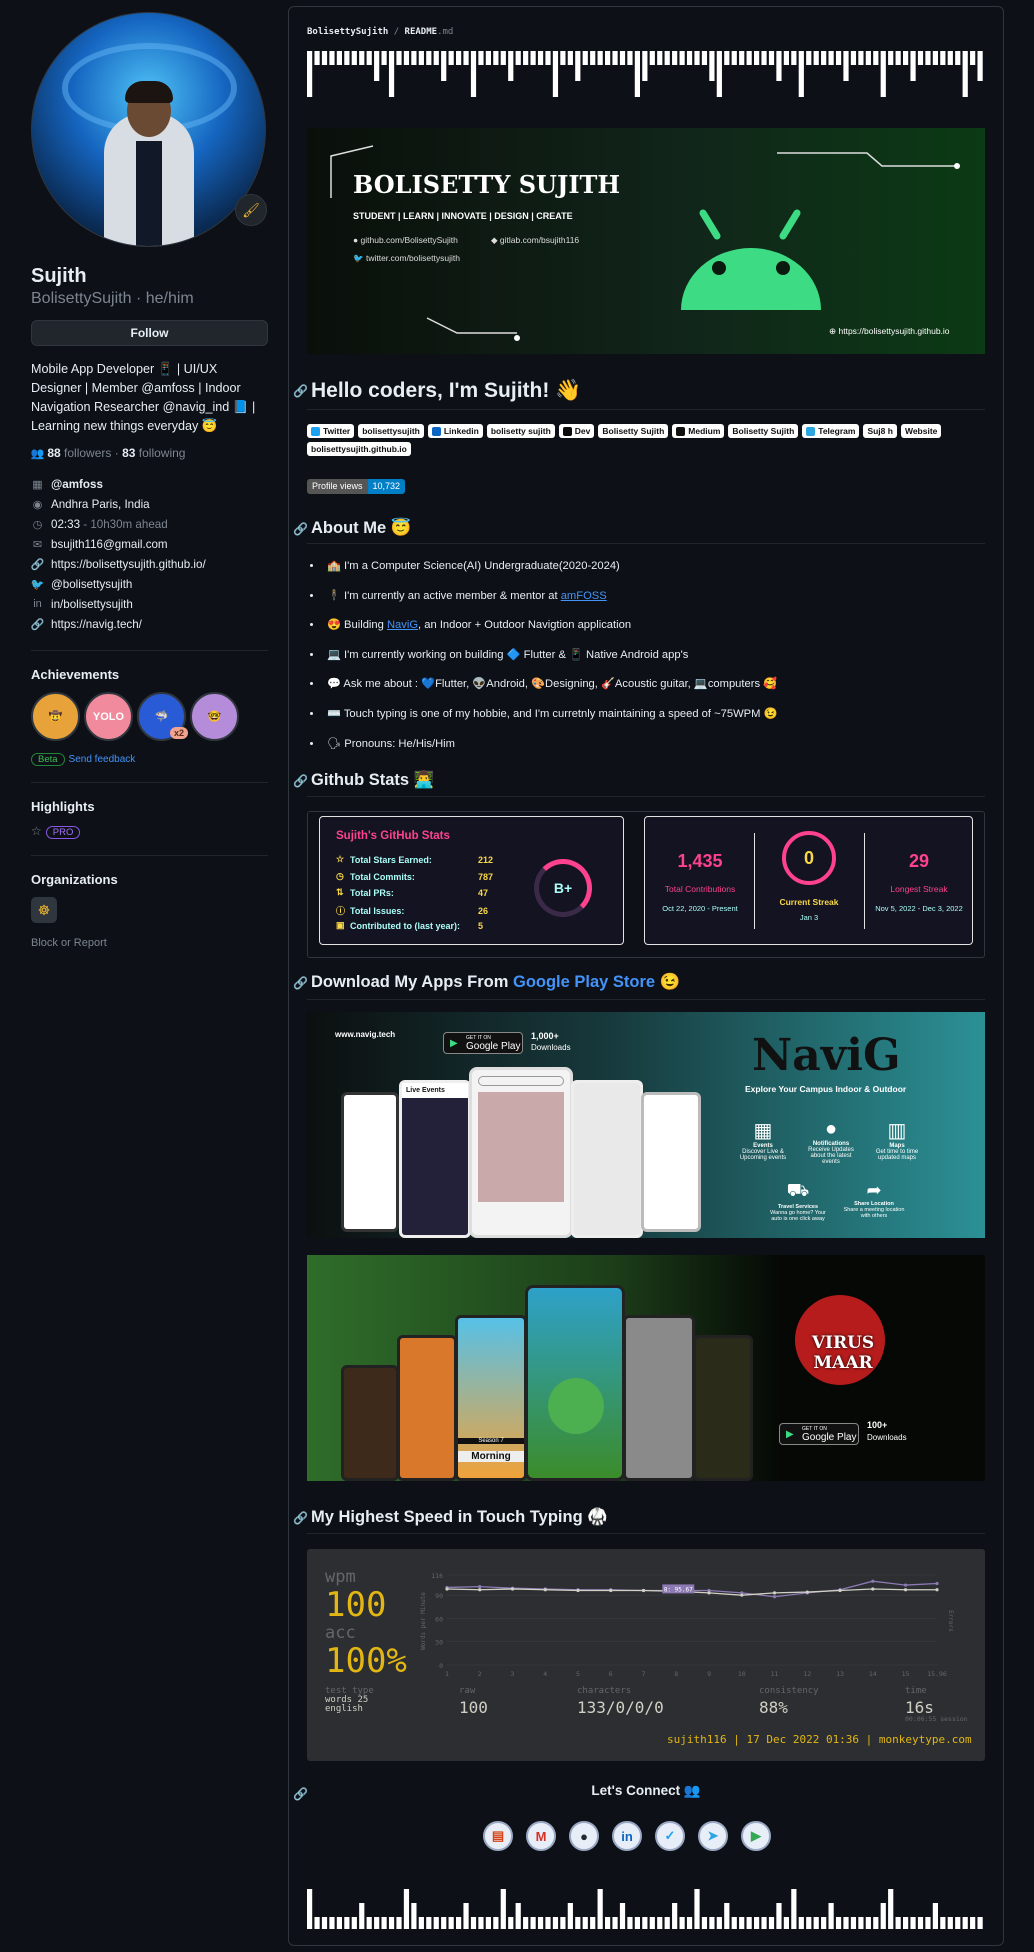  I want to click on org-amfoss-icon: ☸, so click(44, 910).